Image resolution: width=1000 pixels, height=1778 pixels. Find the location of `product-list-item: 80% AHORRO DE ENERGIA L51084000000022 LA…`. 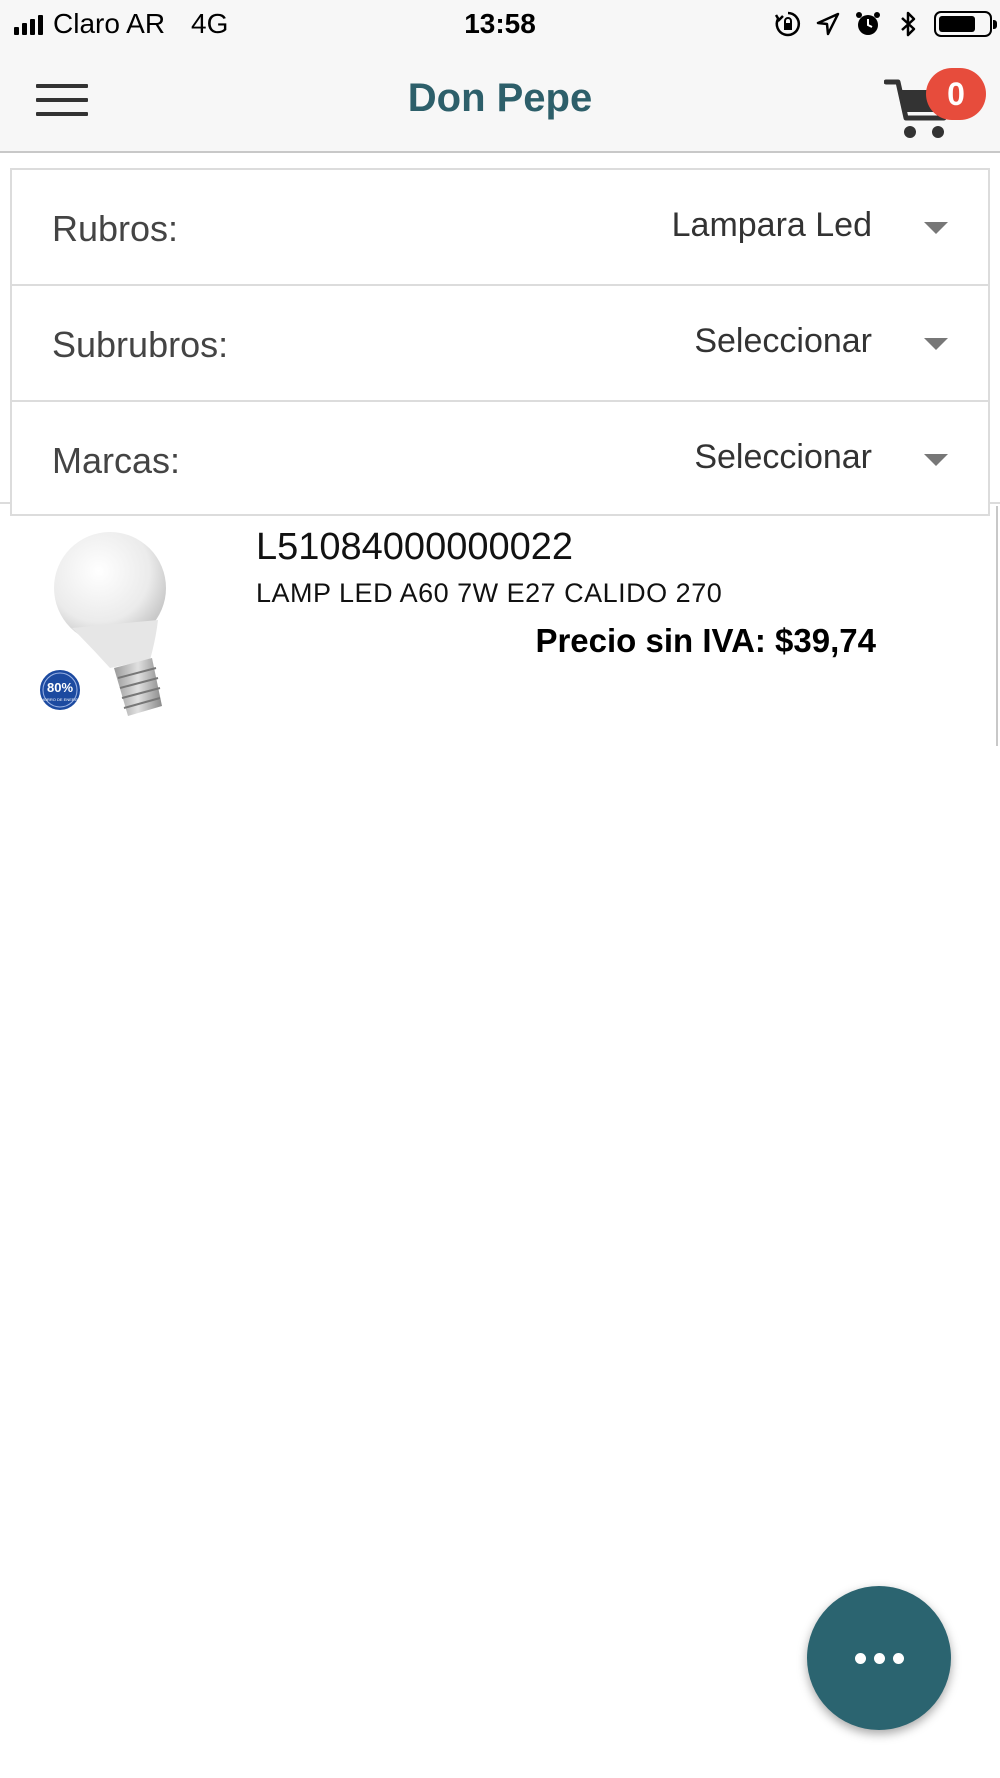

product-list-item: 80% AHORRO DE ENERGIA L51084000000022 LA… is located at coordinates (500, 633).